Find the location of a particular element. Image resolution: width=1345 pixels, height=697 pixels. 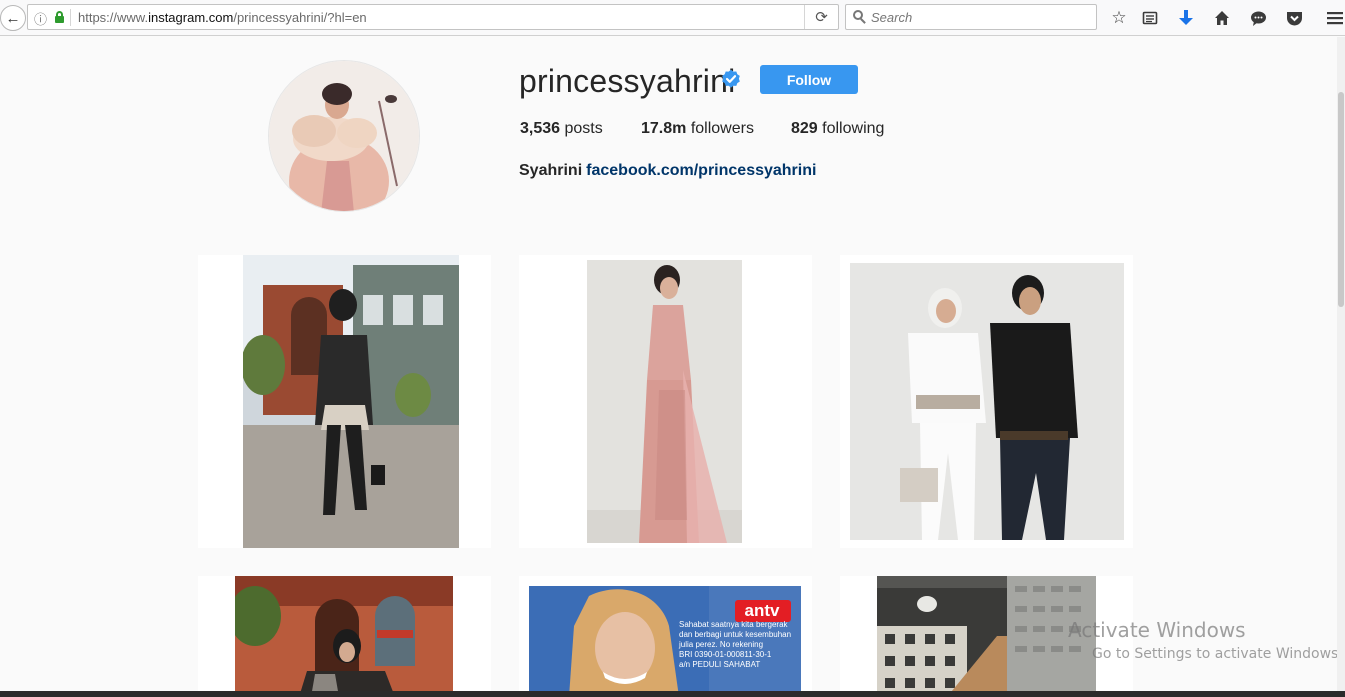

chat-icon is located at coordinates (1258, 18).